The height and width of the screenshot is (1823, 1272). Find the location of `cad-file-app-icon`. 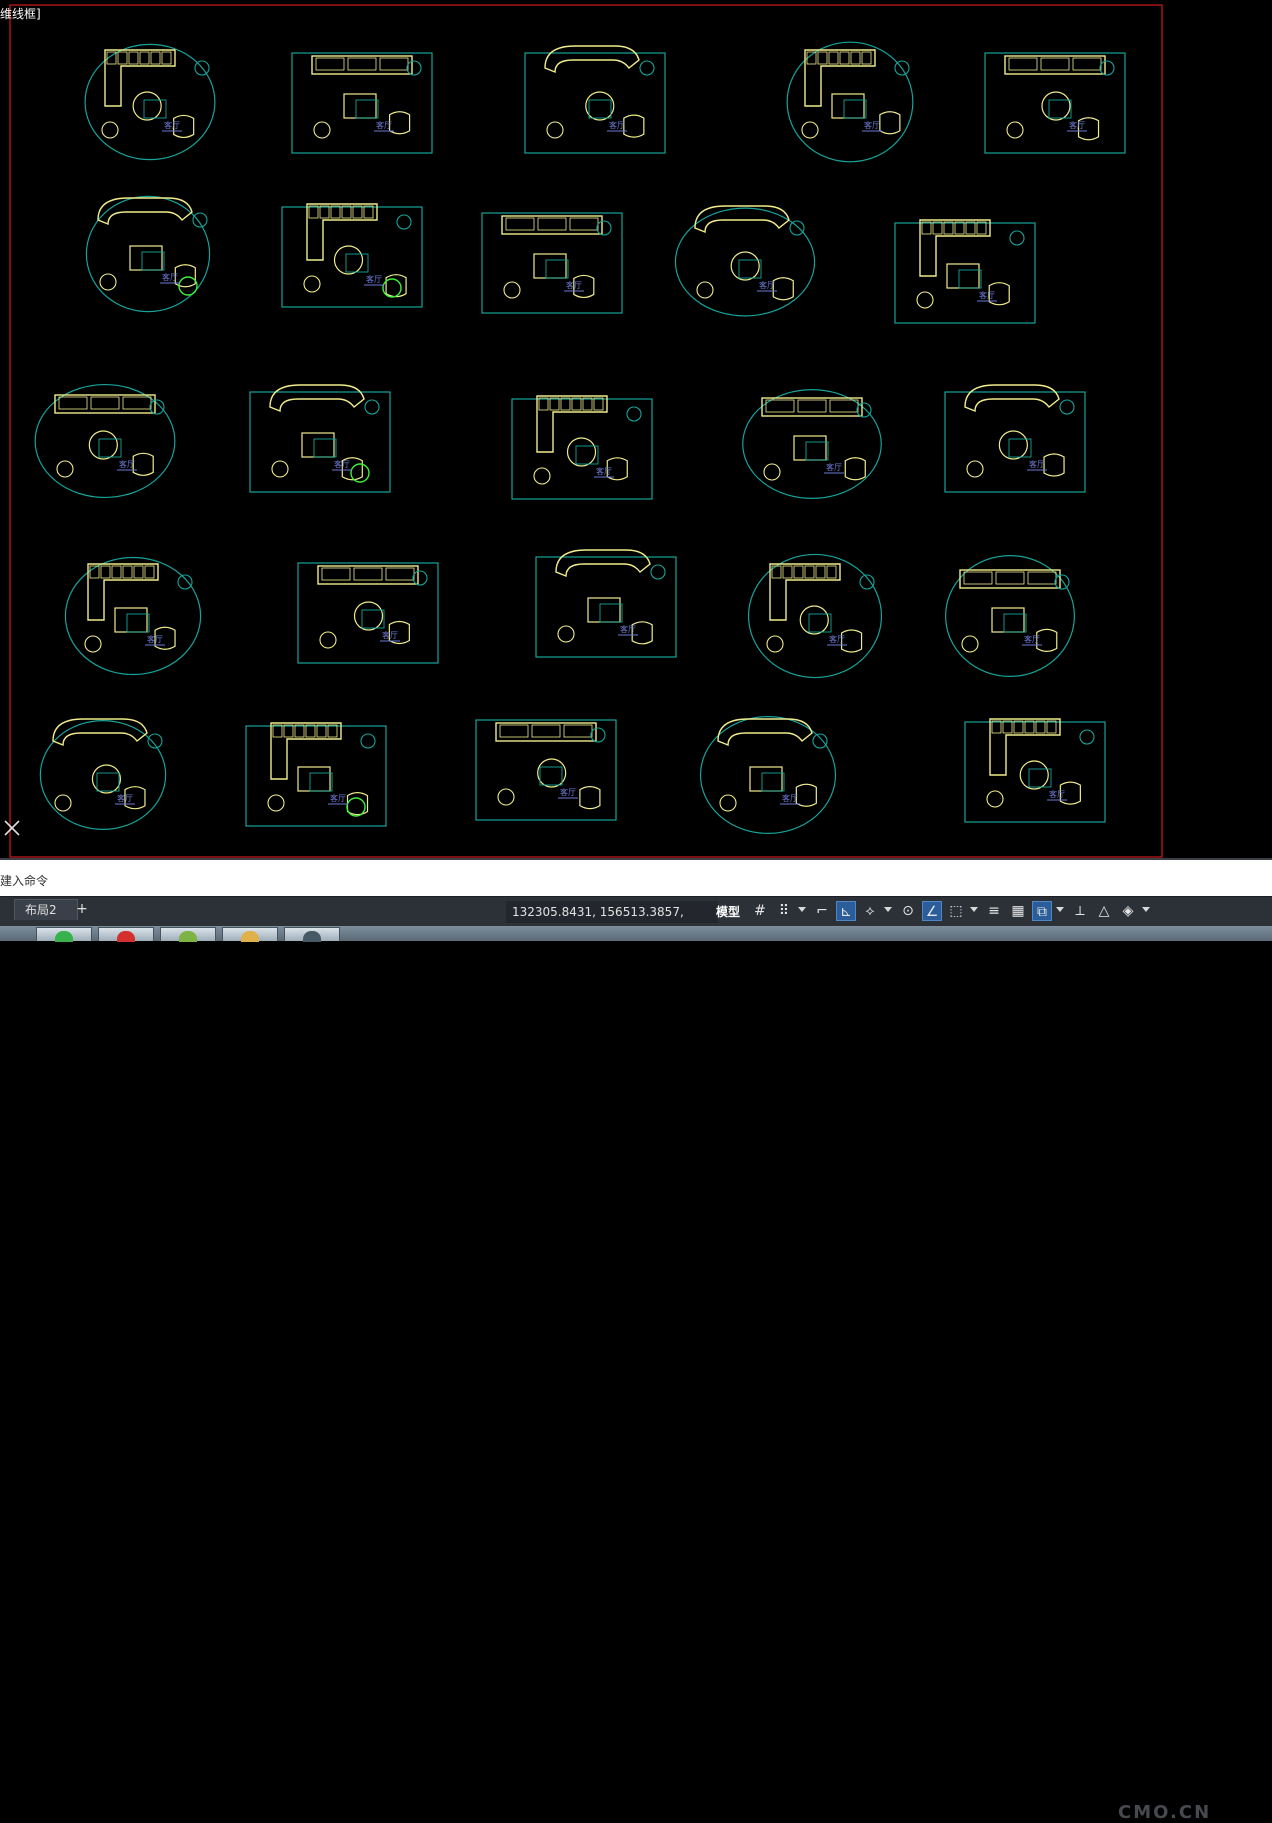

cad-file-app-icon is located at coordinates (312, 936).